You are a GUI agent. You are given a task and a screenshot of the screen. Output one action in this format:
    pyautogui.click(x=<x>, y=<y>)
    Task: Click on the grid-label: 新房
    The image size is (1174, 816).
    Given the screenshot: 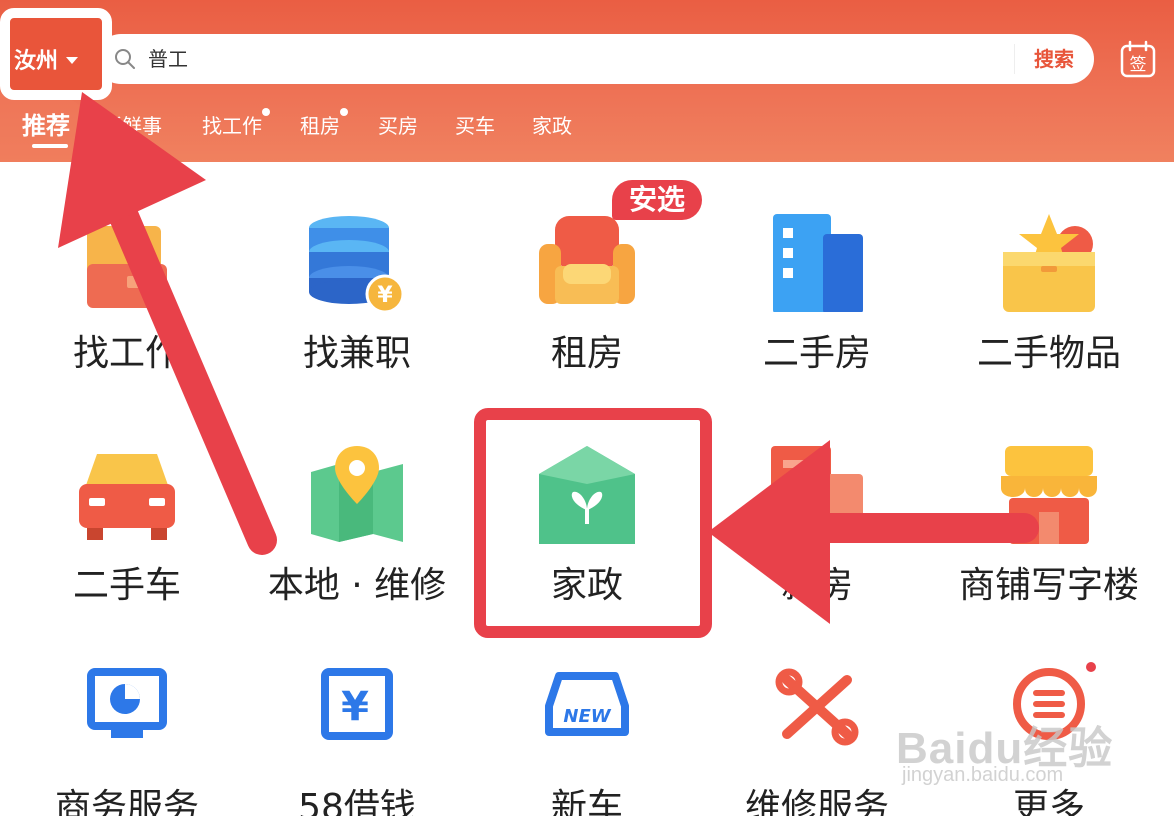 What is the action you would take?
    pyautogui.click(x=816, y=585)
    